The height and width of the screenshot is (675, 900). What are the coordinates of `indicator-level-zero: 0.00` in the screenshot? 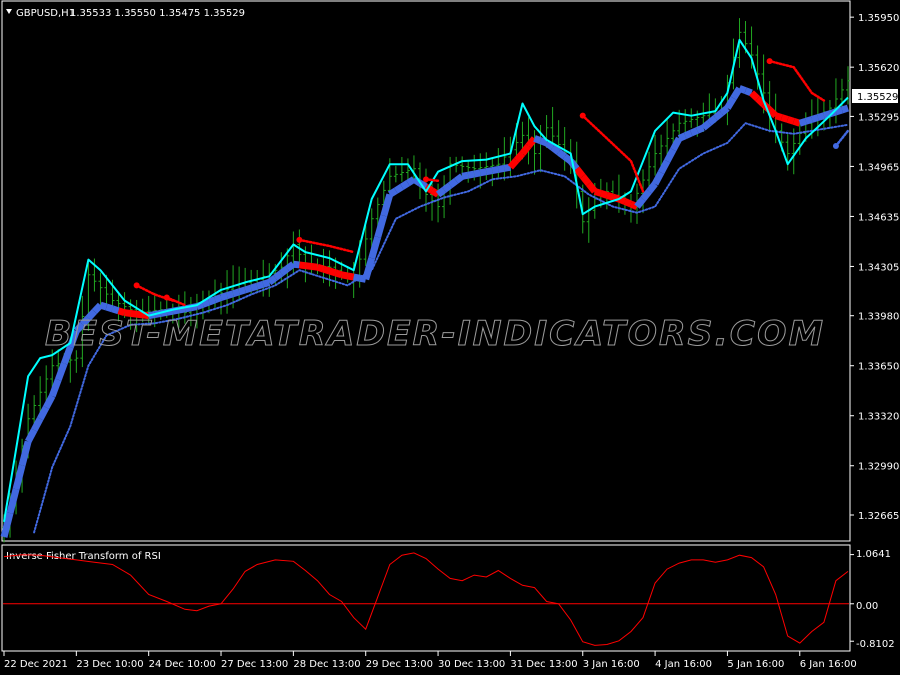 It's located at (867, 606).